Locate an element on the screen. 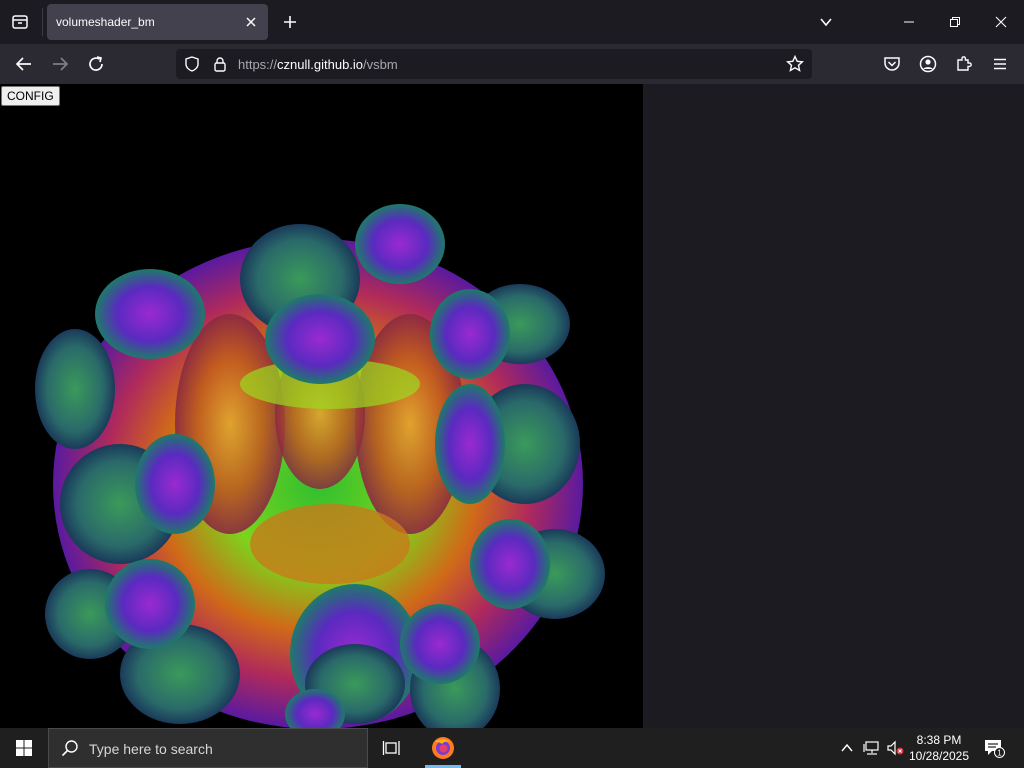 The image size is (1024, 768). firefox-icon is located at coordinates (443, 748).